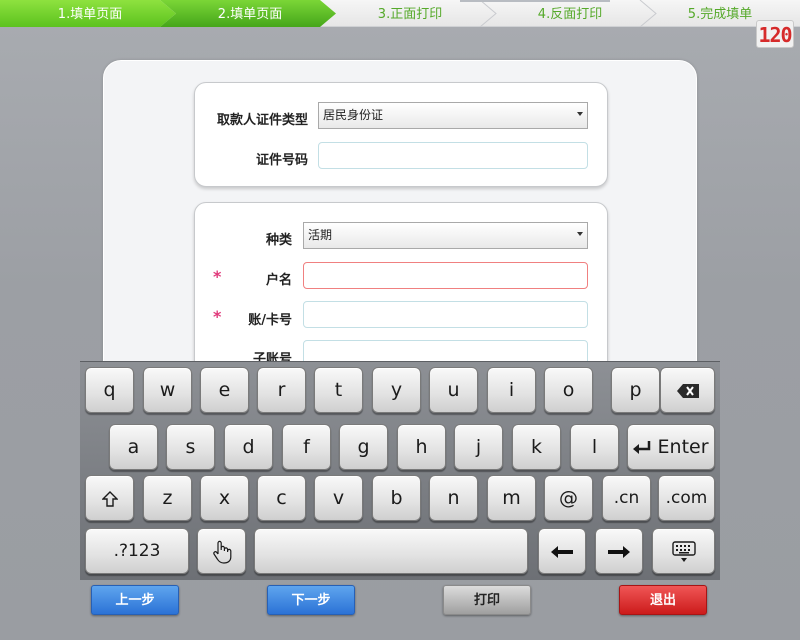  Describe the element at coordinates (396, 498) in the screenshot. I see `key-b: b` at that location.